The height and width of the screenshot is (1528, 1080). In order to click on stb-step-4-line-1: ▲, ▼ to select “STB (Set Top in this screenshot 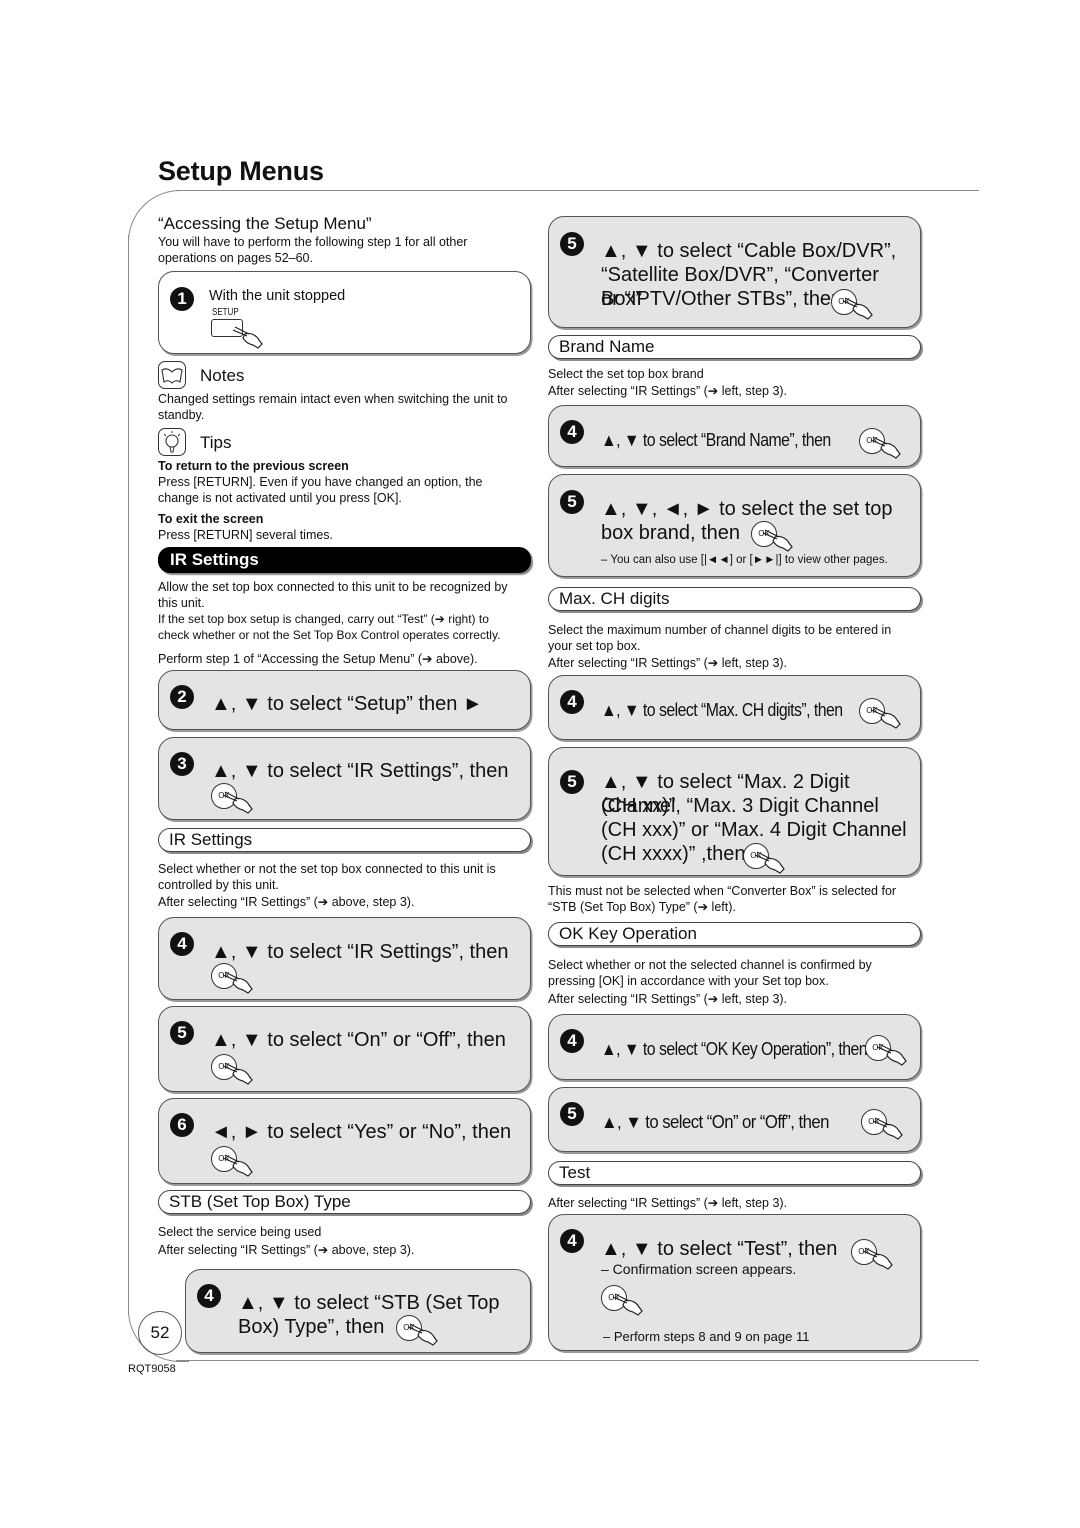, I will do `click(369, 1303)`.